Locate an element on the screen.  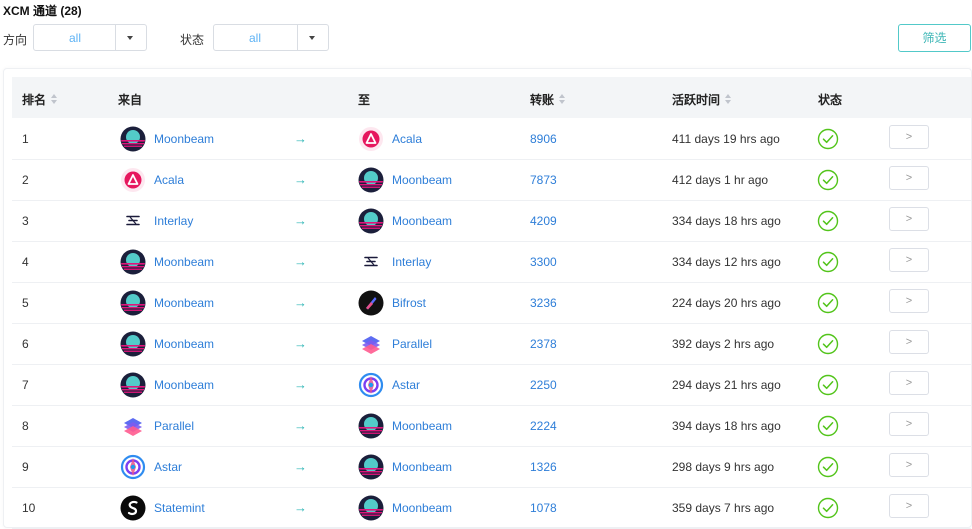
from-chain-name: Parallel is located at coordinates (174, 426).